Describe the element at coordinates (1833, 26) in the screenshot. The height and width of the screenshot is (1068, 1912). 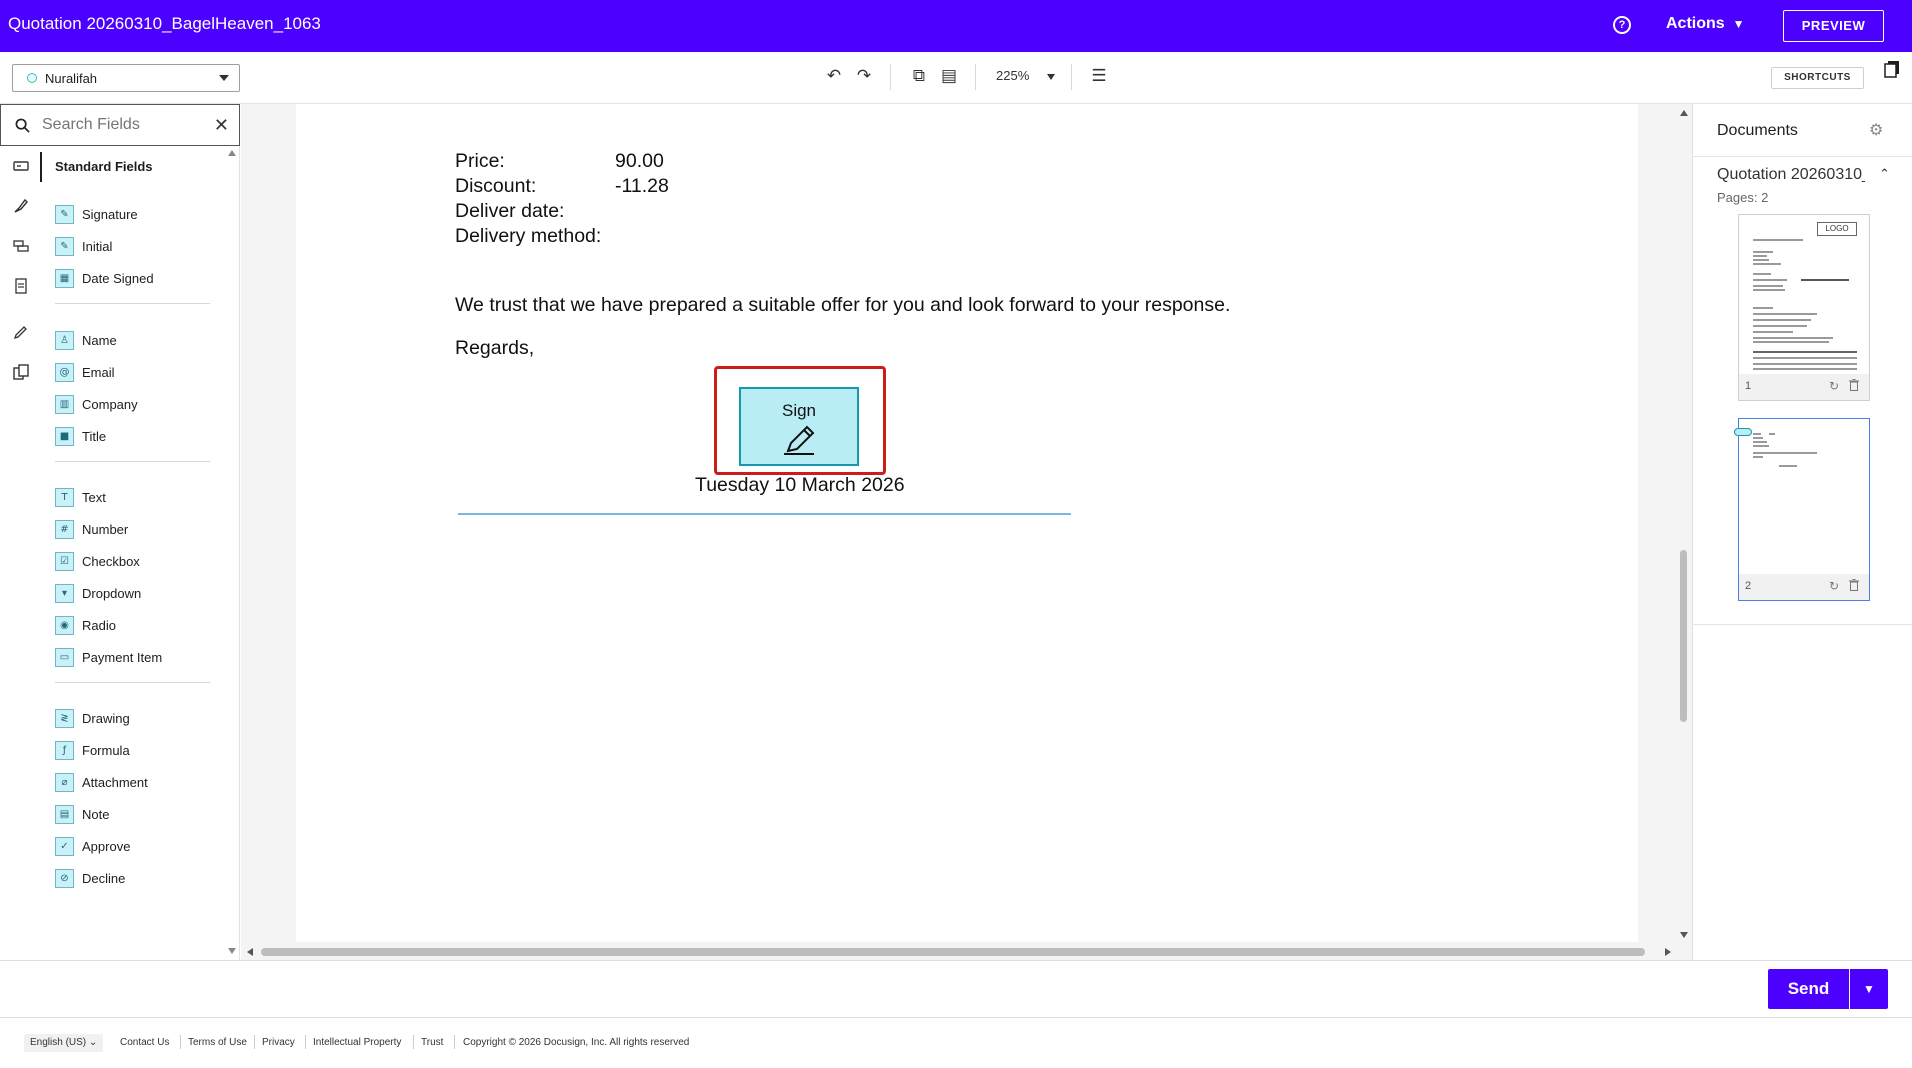
I see `preview-button: PREVIEW` at that location.